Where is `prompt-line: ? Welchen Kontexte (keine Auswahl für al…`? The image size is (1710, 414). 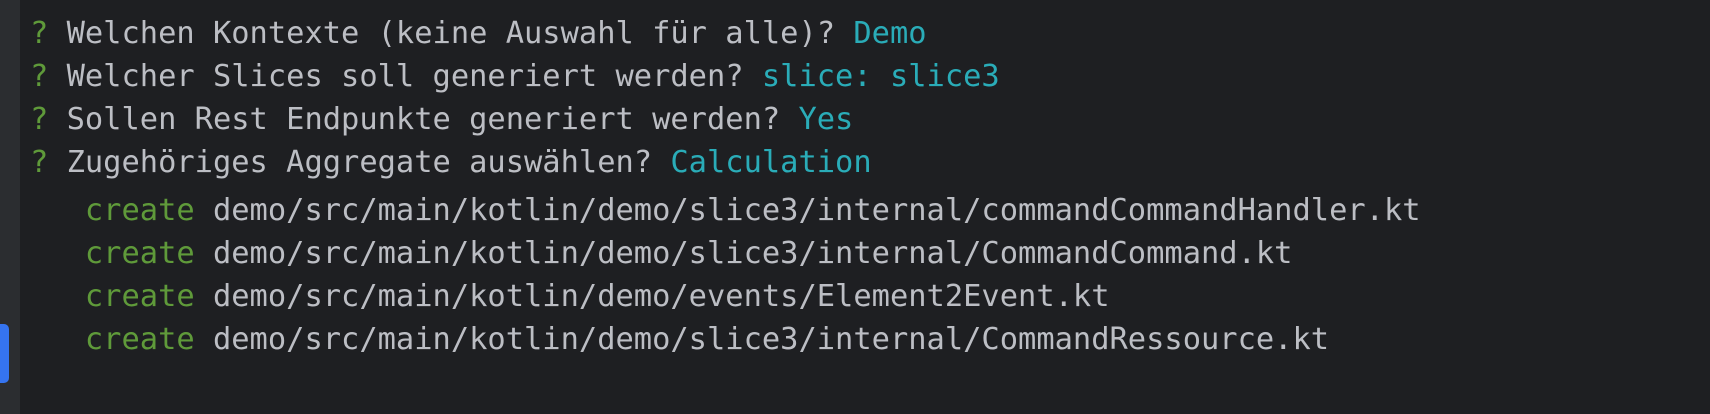
prompt-line: ? Welchen Kontexte (keine Auswahl für al… is located at coordinates (725, 33).